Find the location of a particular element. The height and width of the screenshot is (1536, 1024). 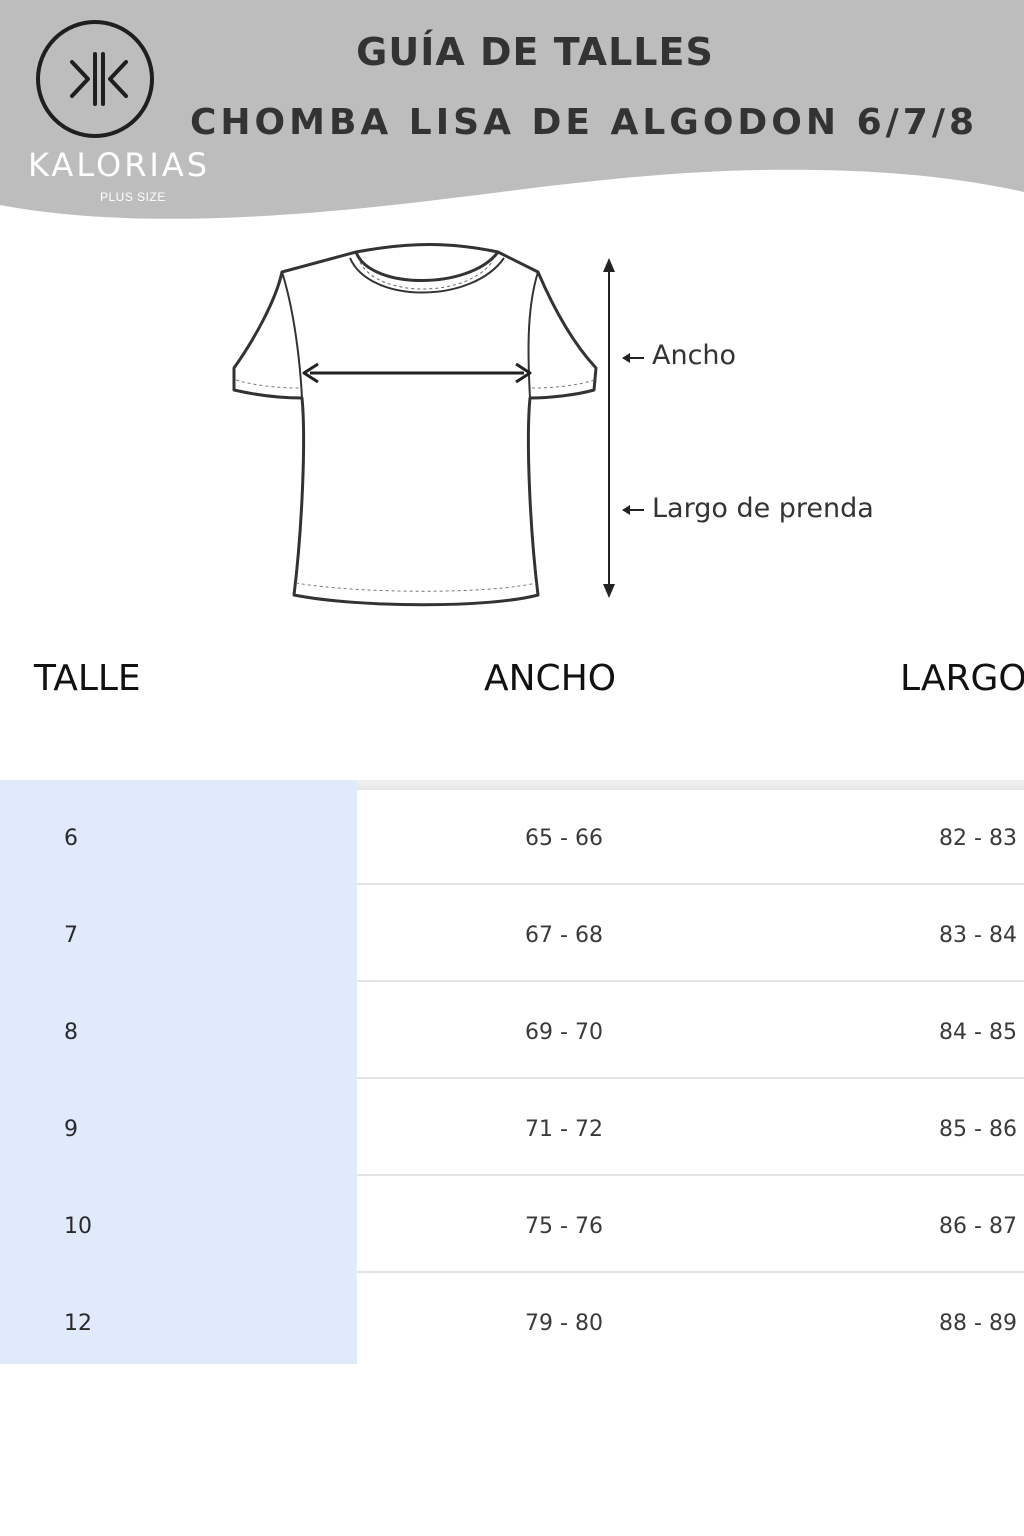

column-header-length: LARGO is located at coordinates (962, 678).